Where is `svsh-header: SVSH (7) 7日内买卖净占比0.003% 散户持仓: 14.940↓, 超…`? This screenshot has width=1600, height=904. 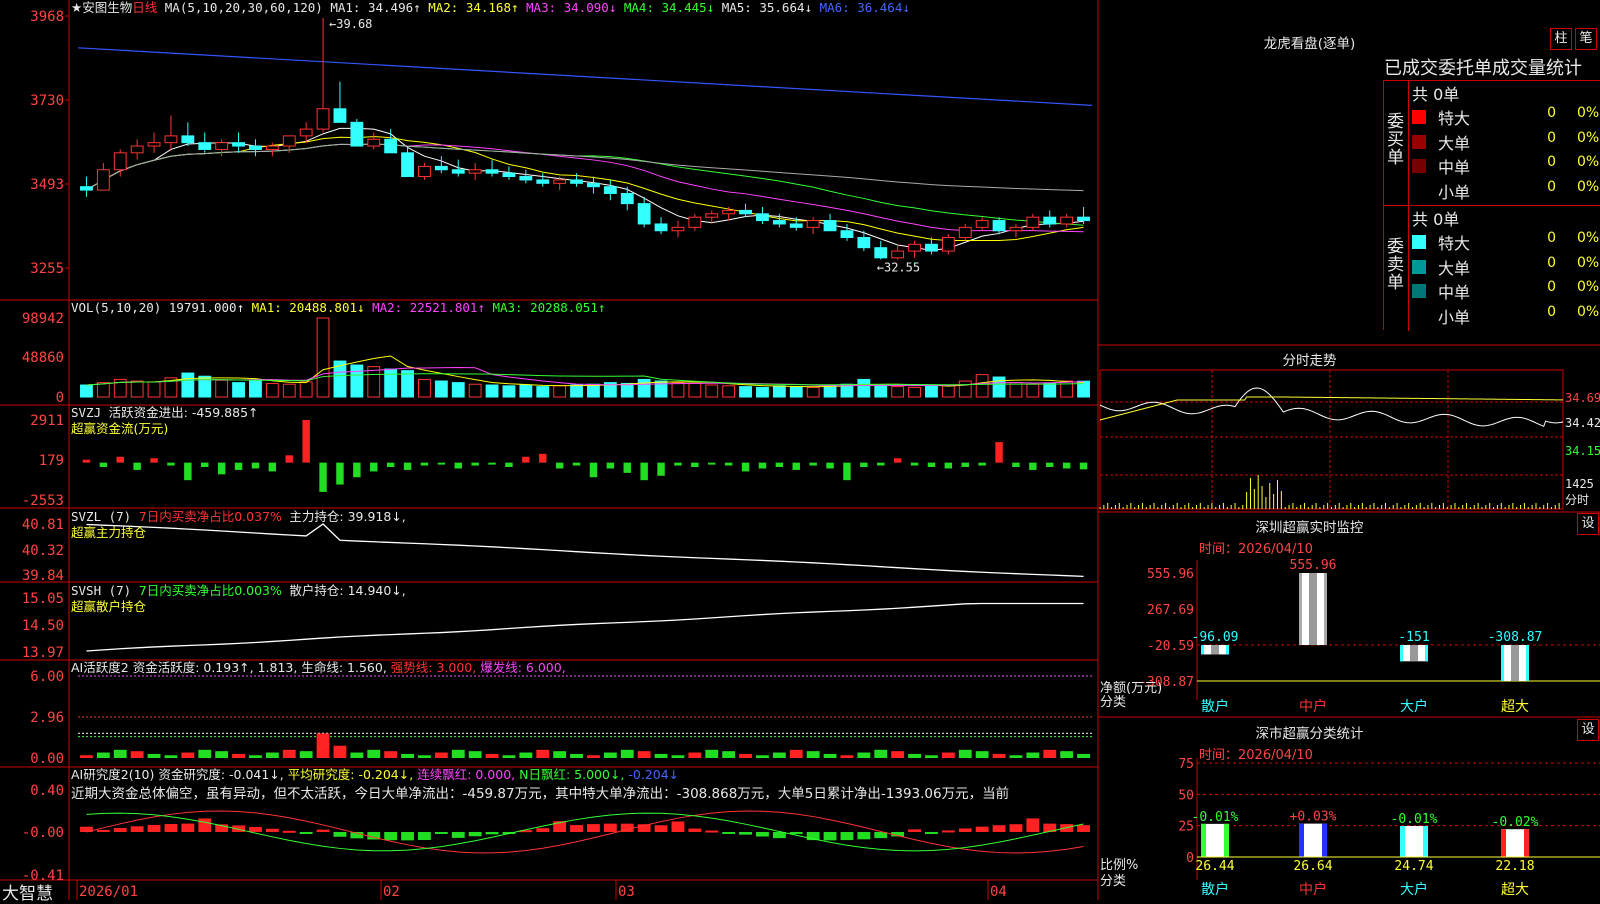
svsh-header: SVSH (7) 7日内买卖净占比0.003% 散户持仓: 14.940↓, 超… is located at coordinates (238, 598).